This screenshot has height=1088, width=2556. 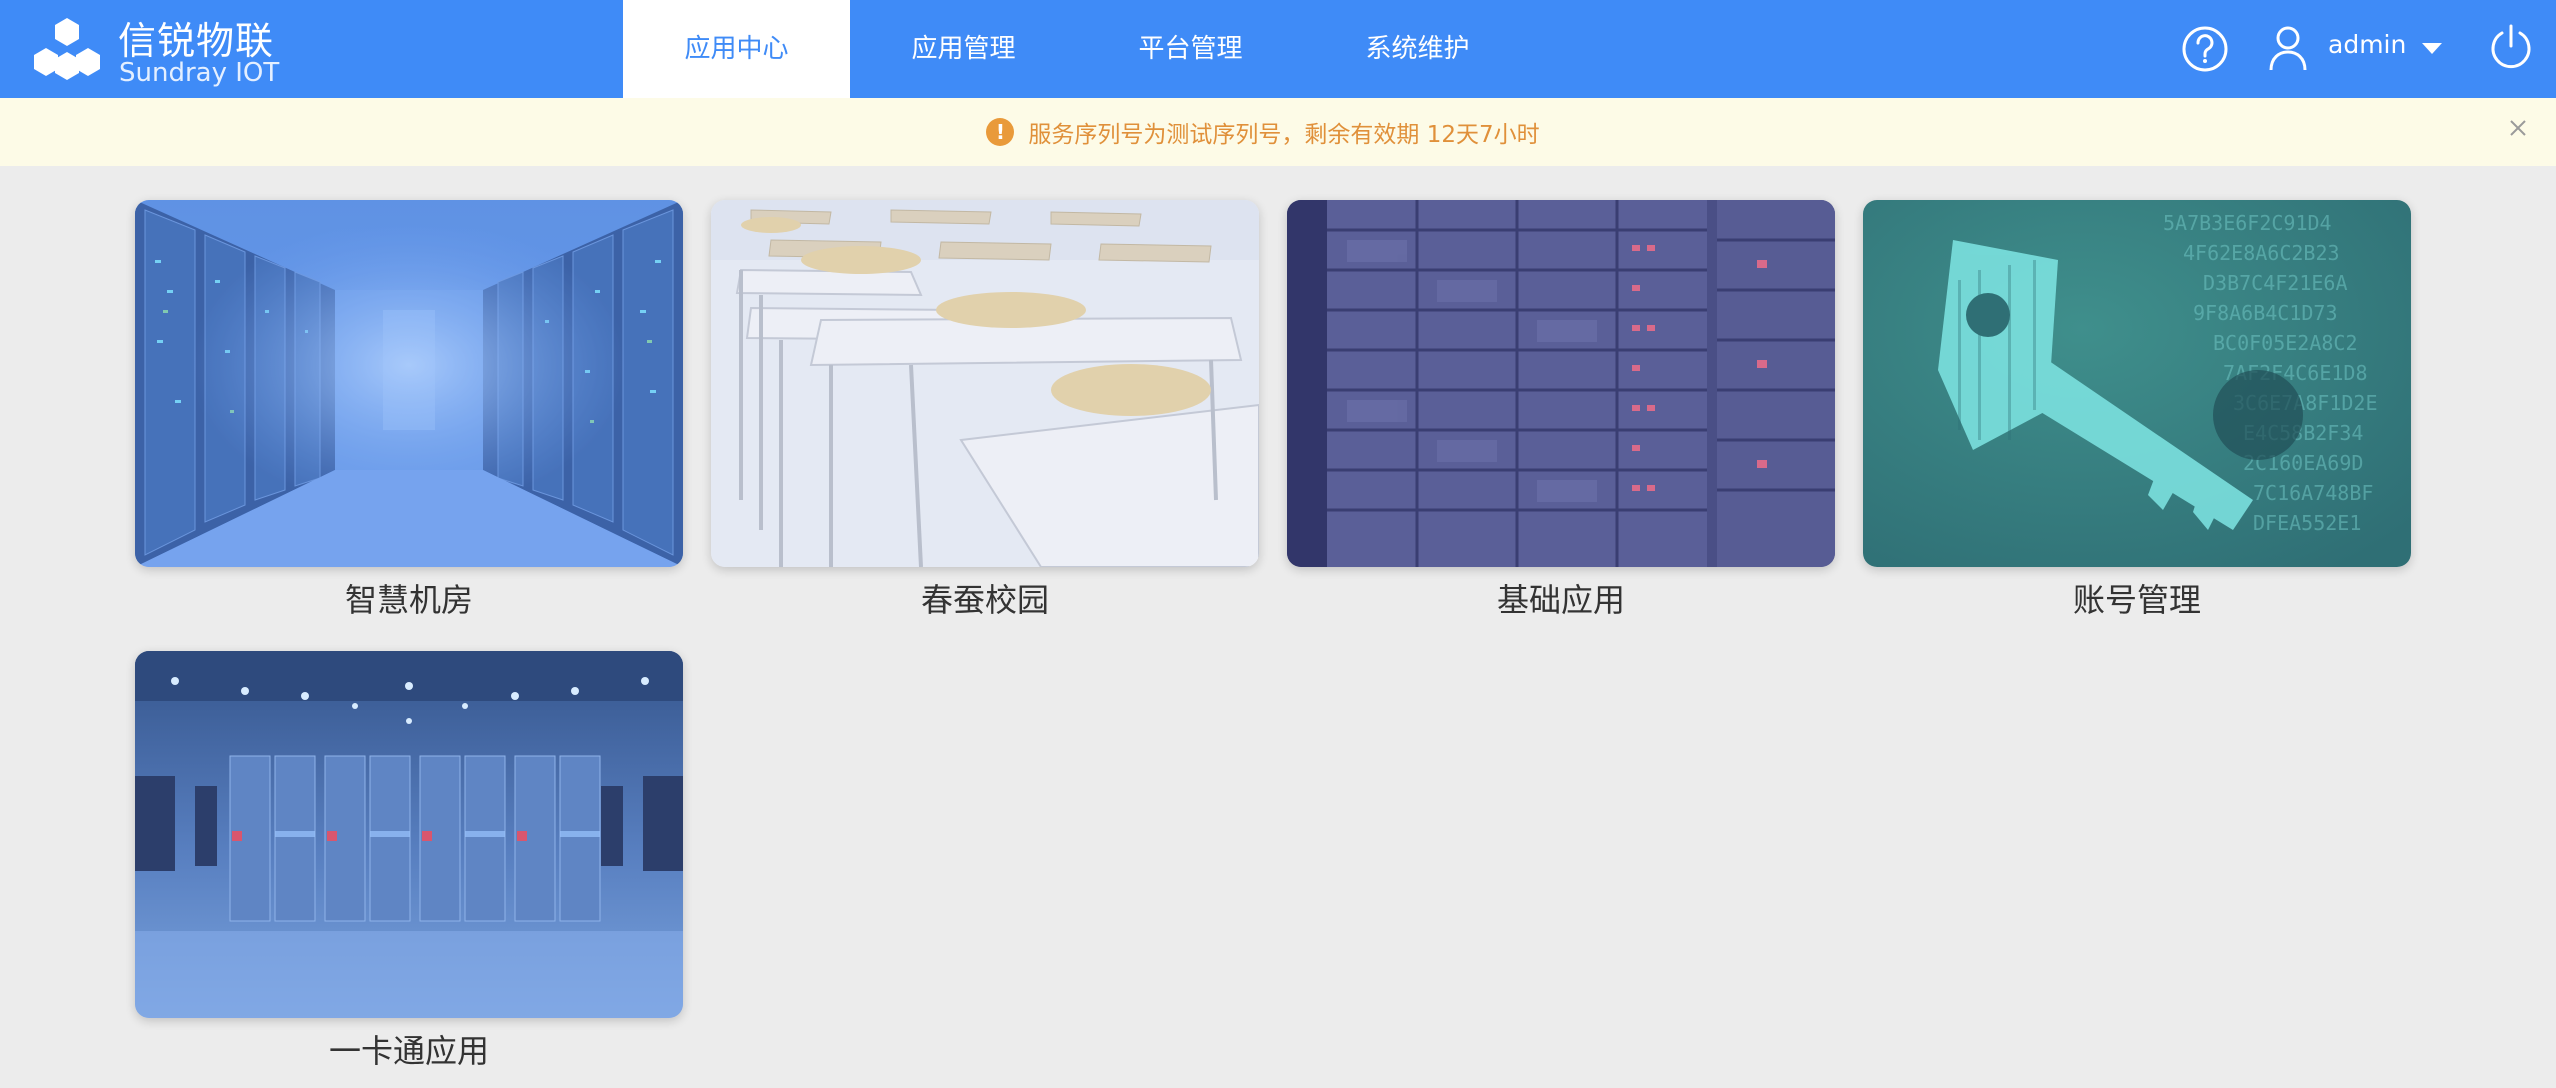 I want to click on app-card-basic-apps: 基础应用, so click(x=1561, y=410).